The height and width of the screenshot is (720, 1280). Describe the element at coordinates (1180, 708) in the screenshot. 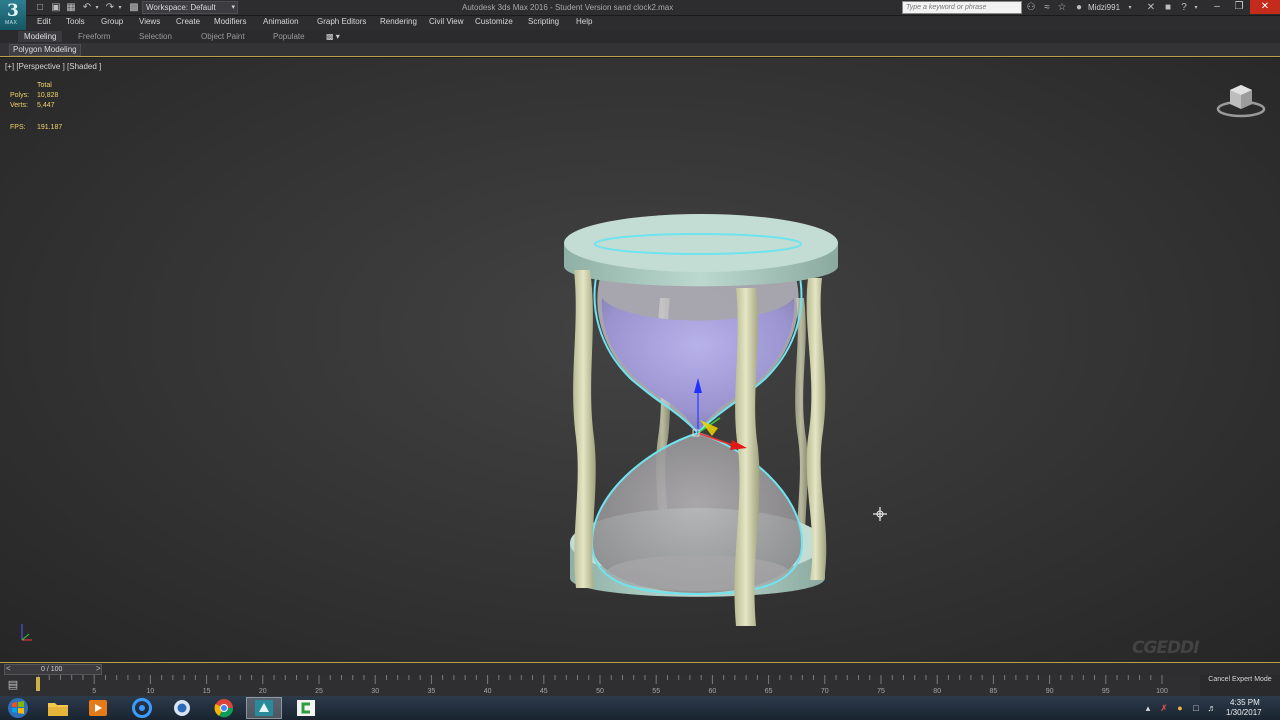

I see `tray-security-icon: ●` at that location.